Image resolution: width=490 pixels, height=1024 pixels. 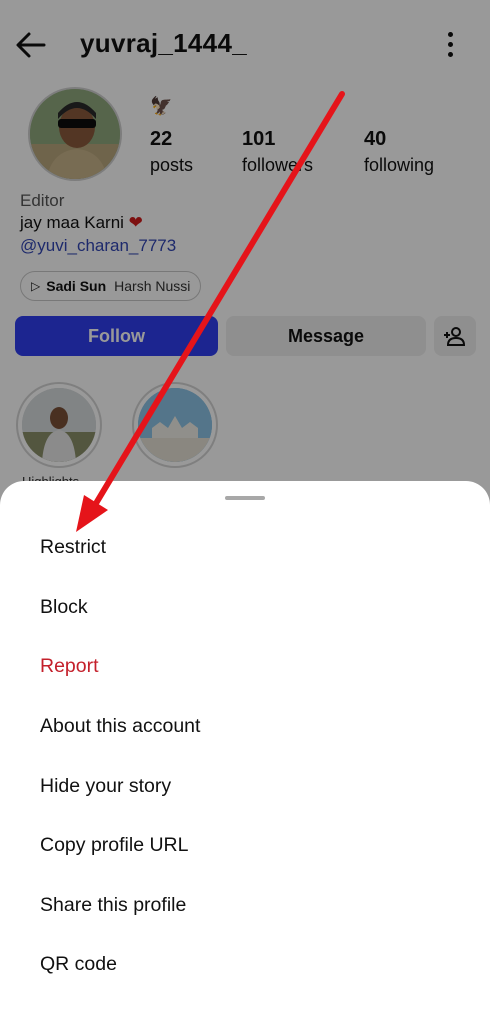 I want to click on menu-item-qr-code: QR code, so click(x=245, y=965).